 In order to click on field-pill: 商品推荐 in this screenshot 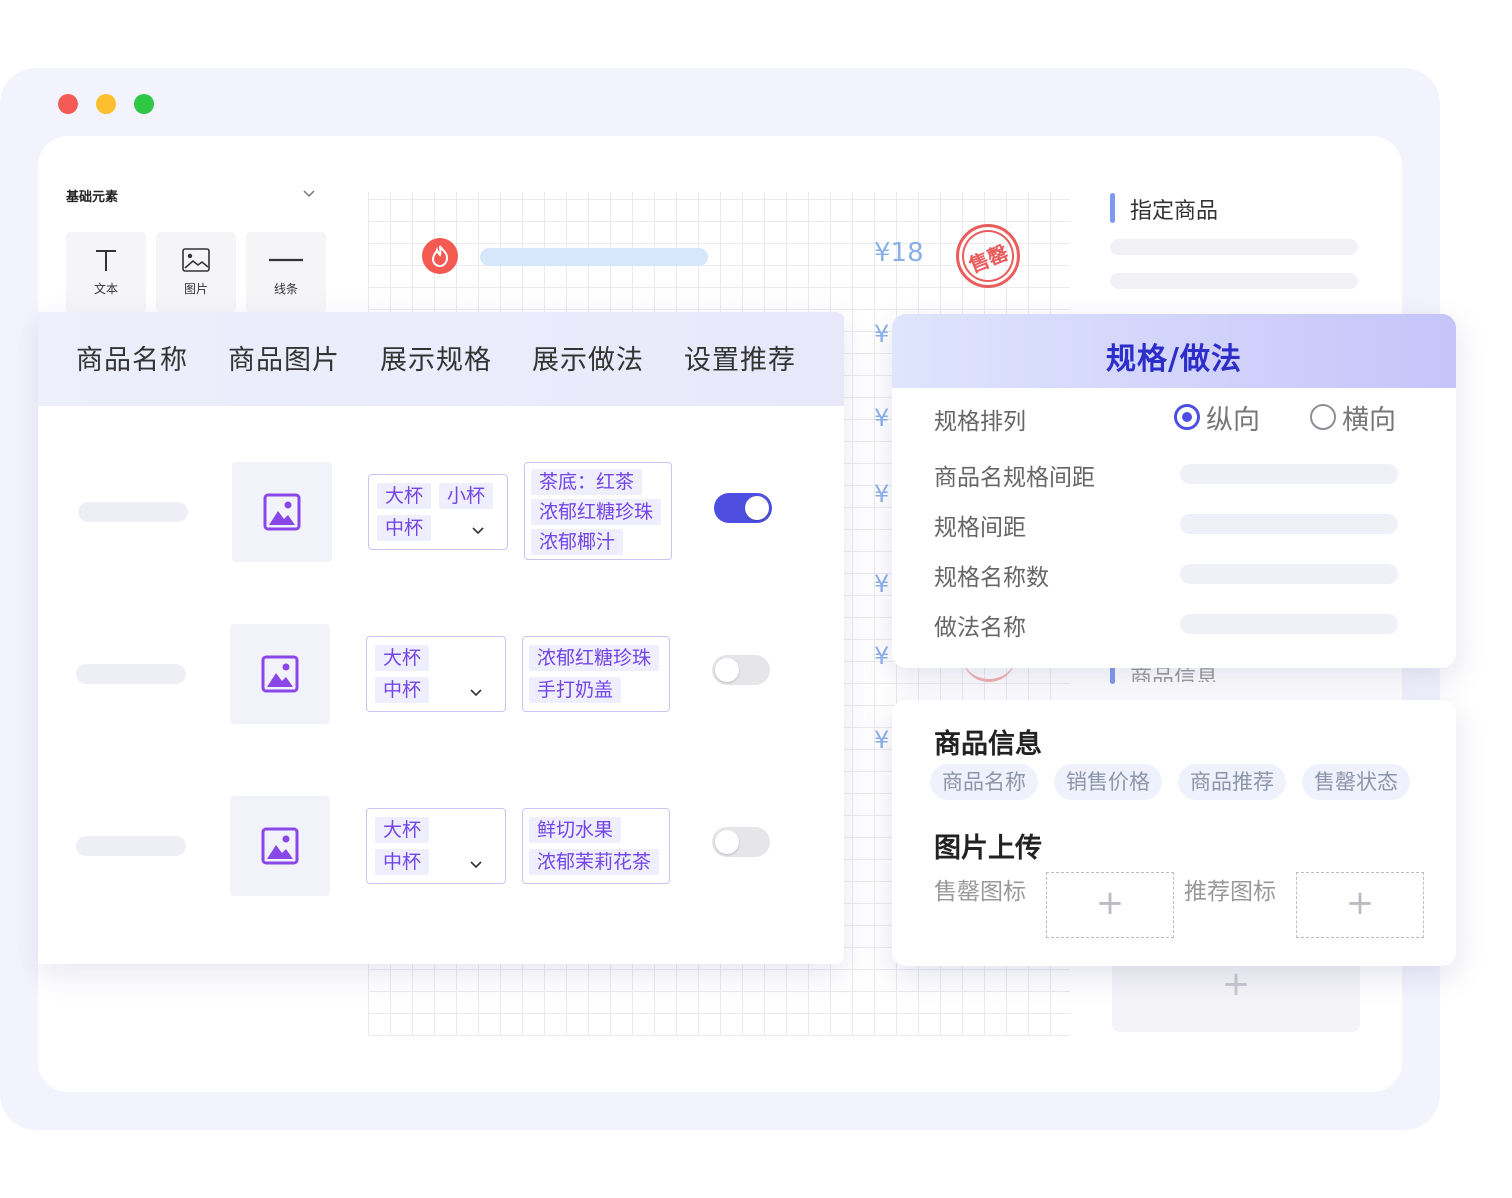, I will do `click(1232, 782)`.